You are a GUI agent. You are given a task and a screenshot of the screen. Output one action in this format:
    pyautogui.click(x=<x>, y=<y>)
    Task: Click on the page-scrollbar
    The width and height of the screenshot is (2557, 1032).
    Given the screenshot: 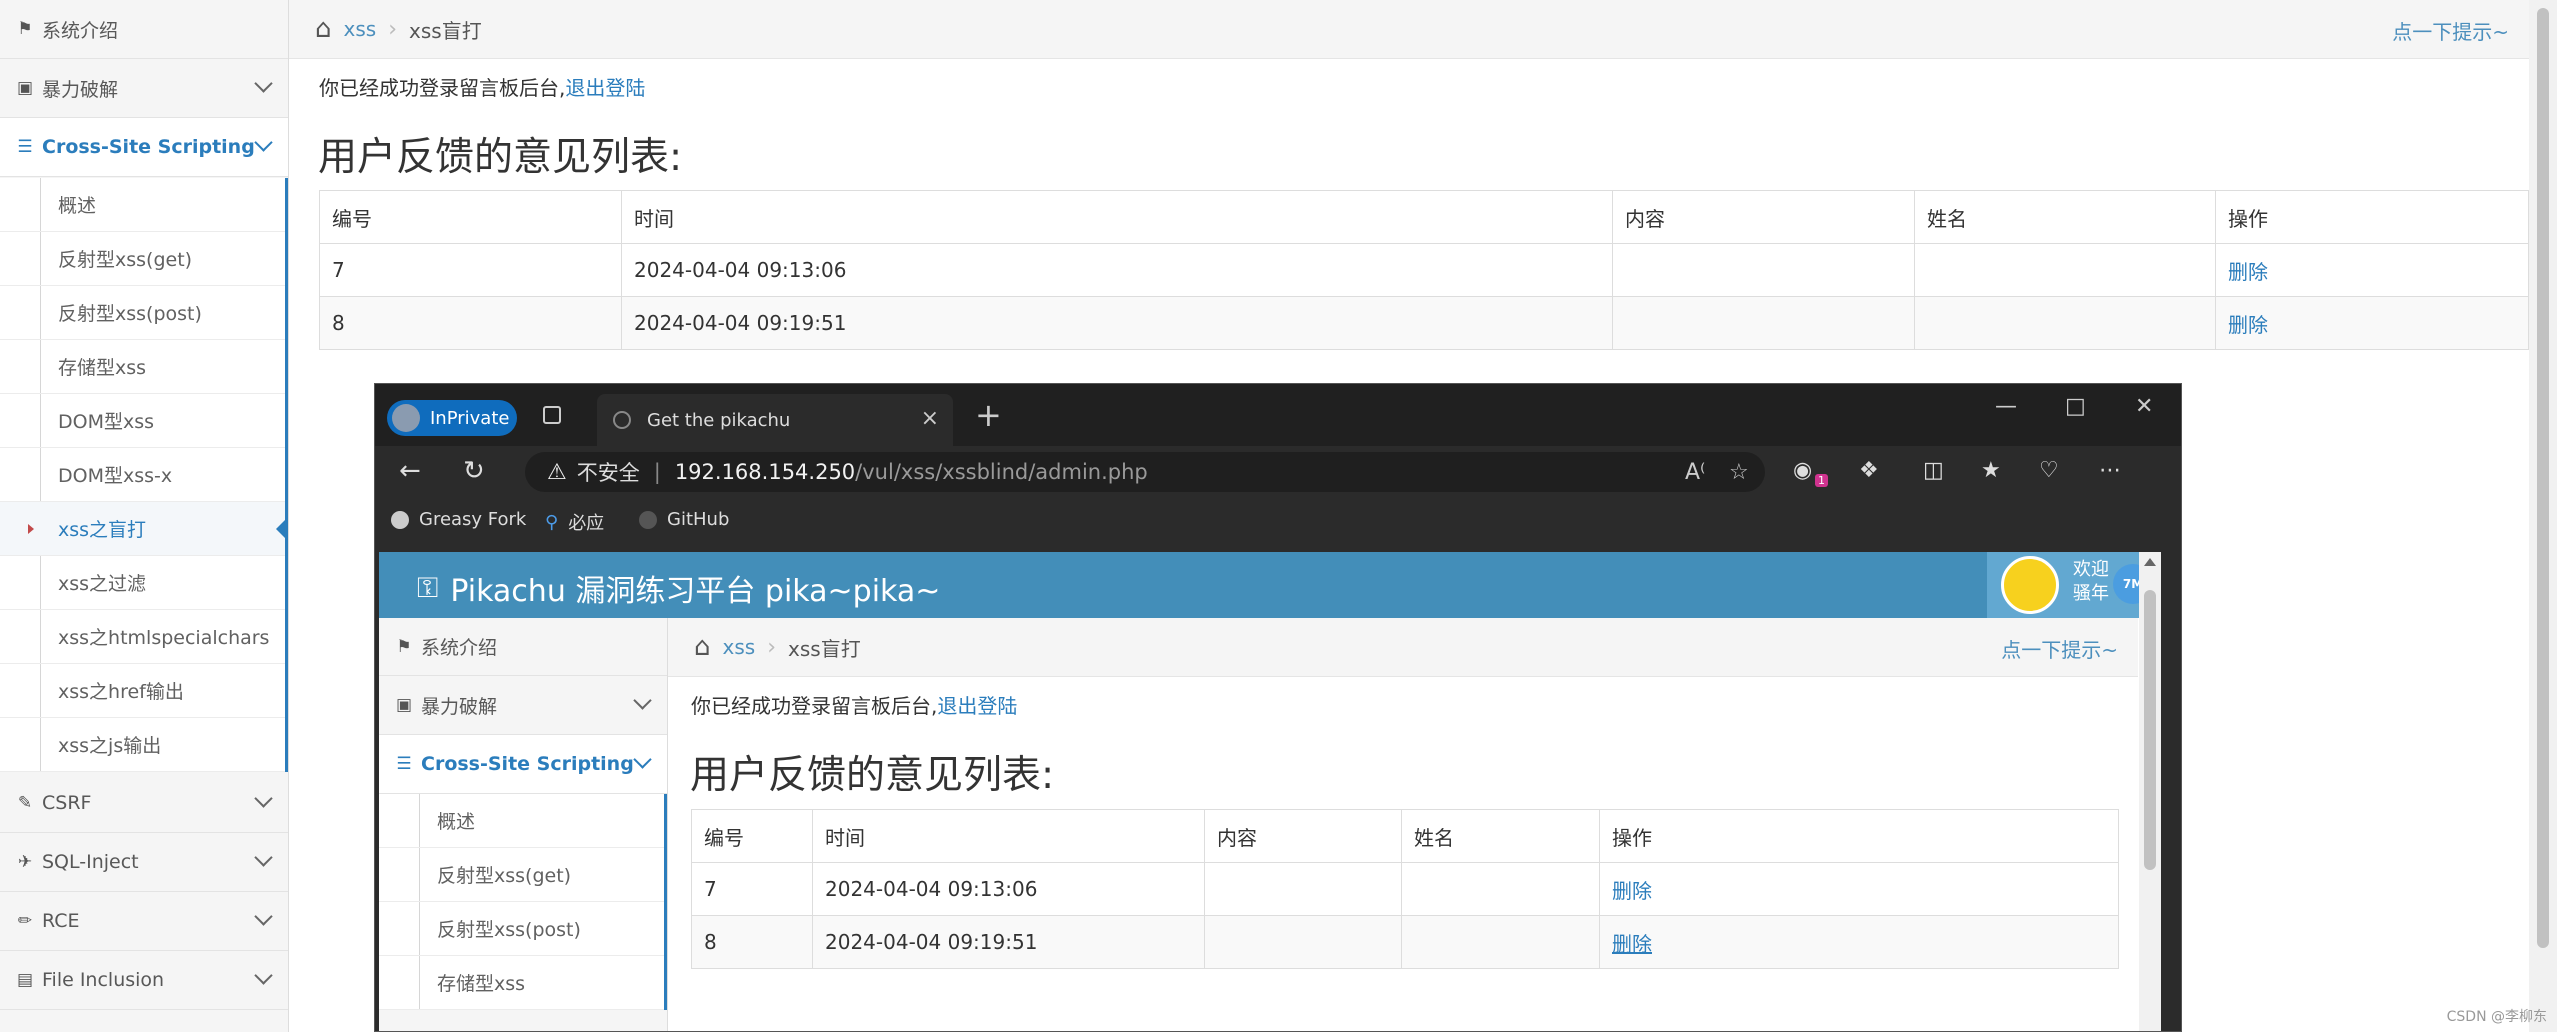 What is the action you would take?
    pyautogui.click(x=2543, y=516)
    